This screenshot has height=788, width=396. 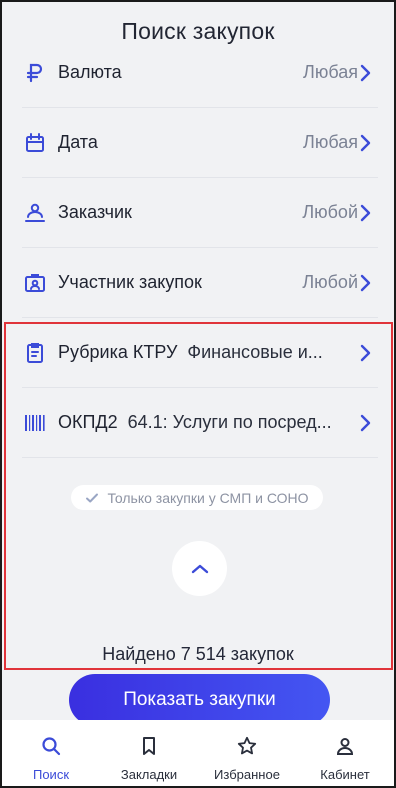 I want to click on smp-only-checkbox: Только закупки у СМП и СОНО, so click(x=197, y=497).